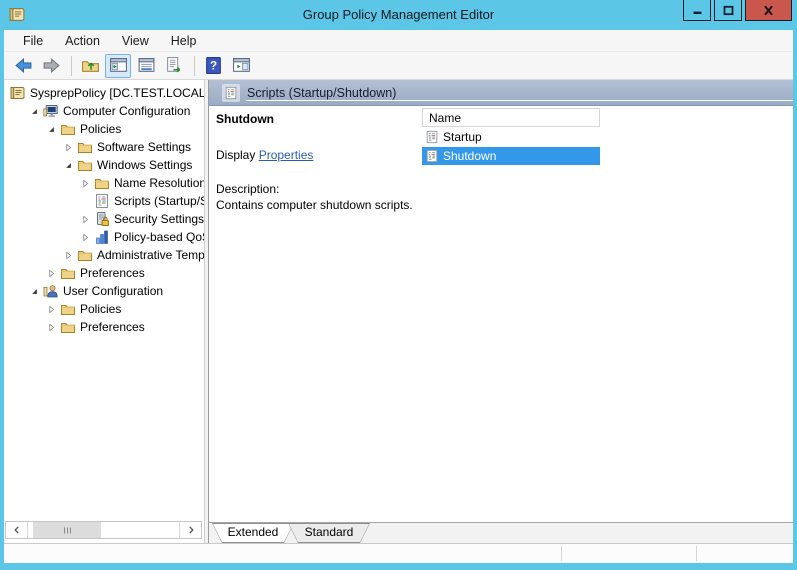 The height and width of the screenshot is (570, 797). Describe the element at coordinates (248, 189) in the screenshot. I see `description-label: Description:` at that location.